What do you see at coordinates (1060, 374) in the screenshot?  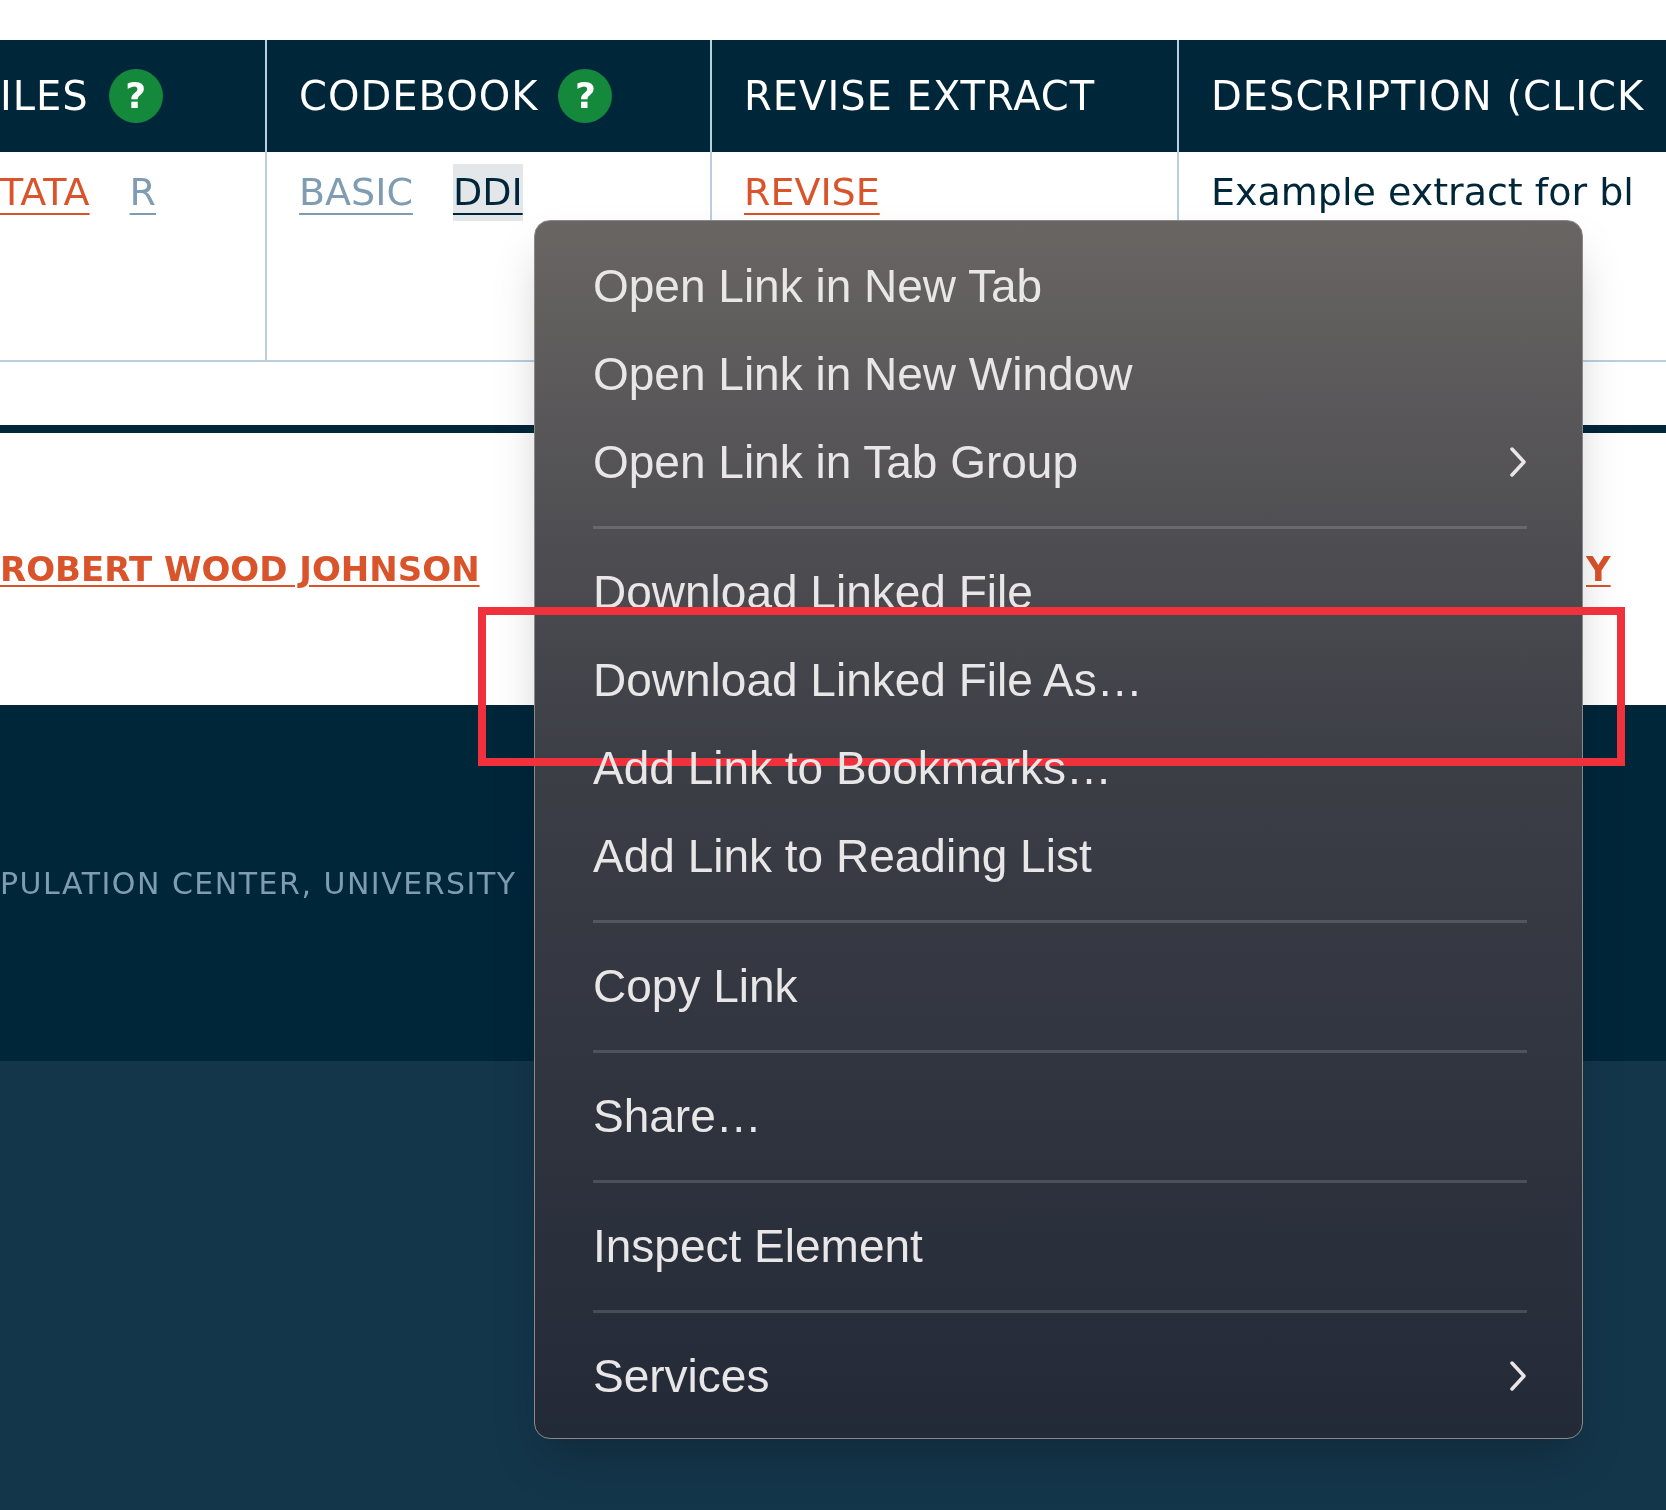 I see `menu-item: Open Link in New Window` at bounding box center [1060, 374].